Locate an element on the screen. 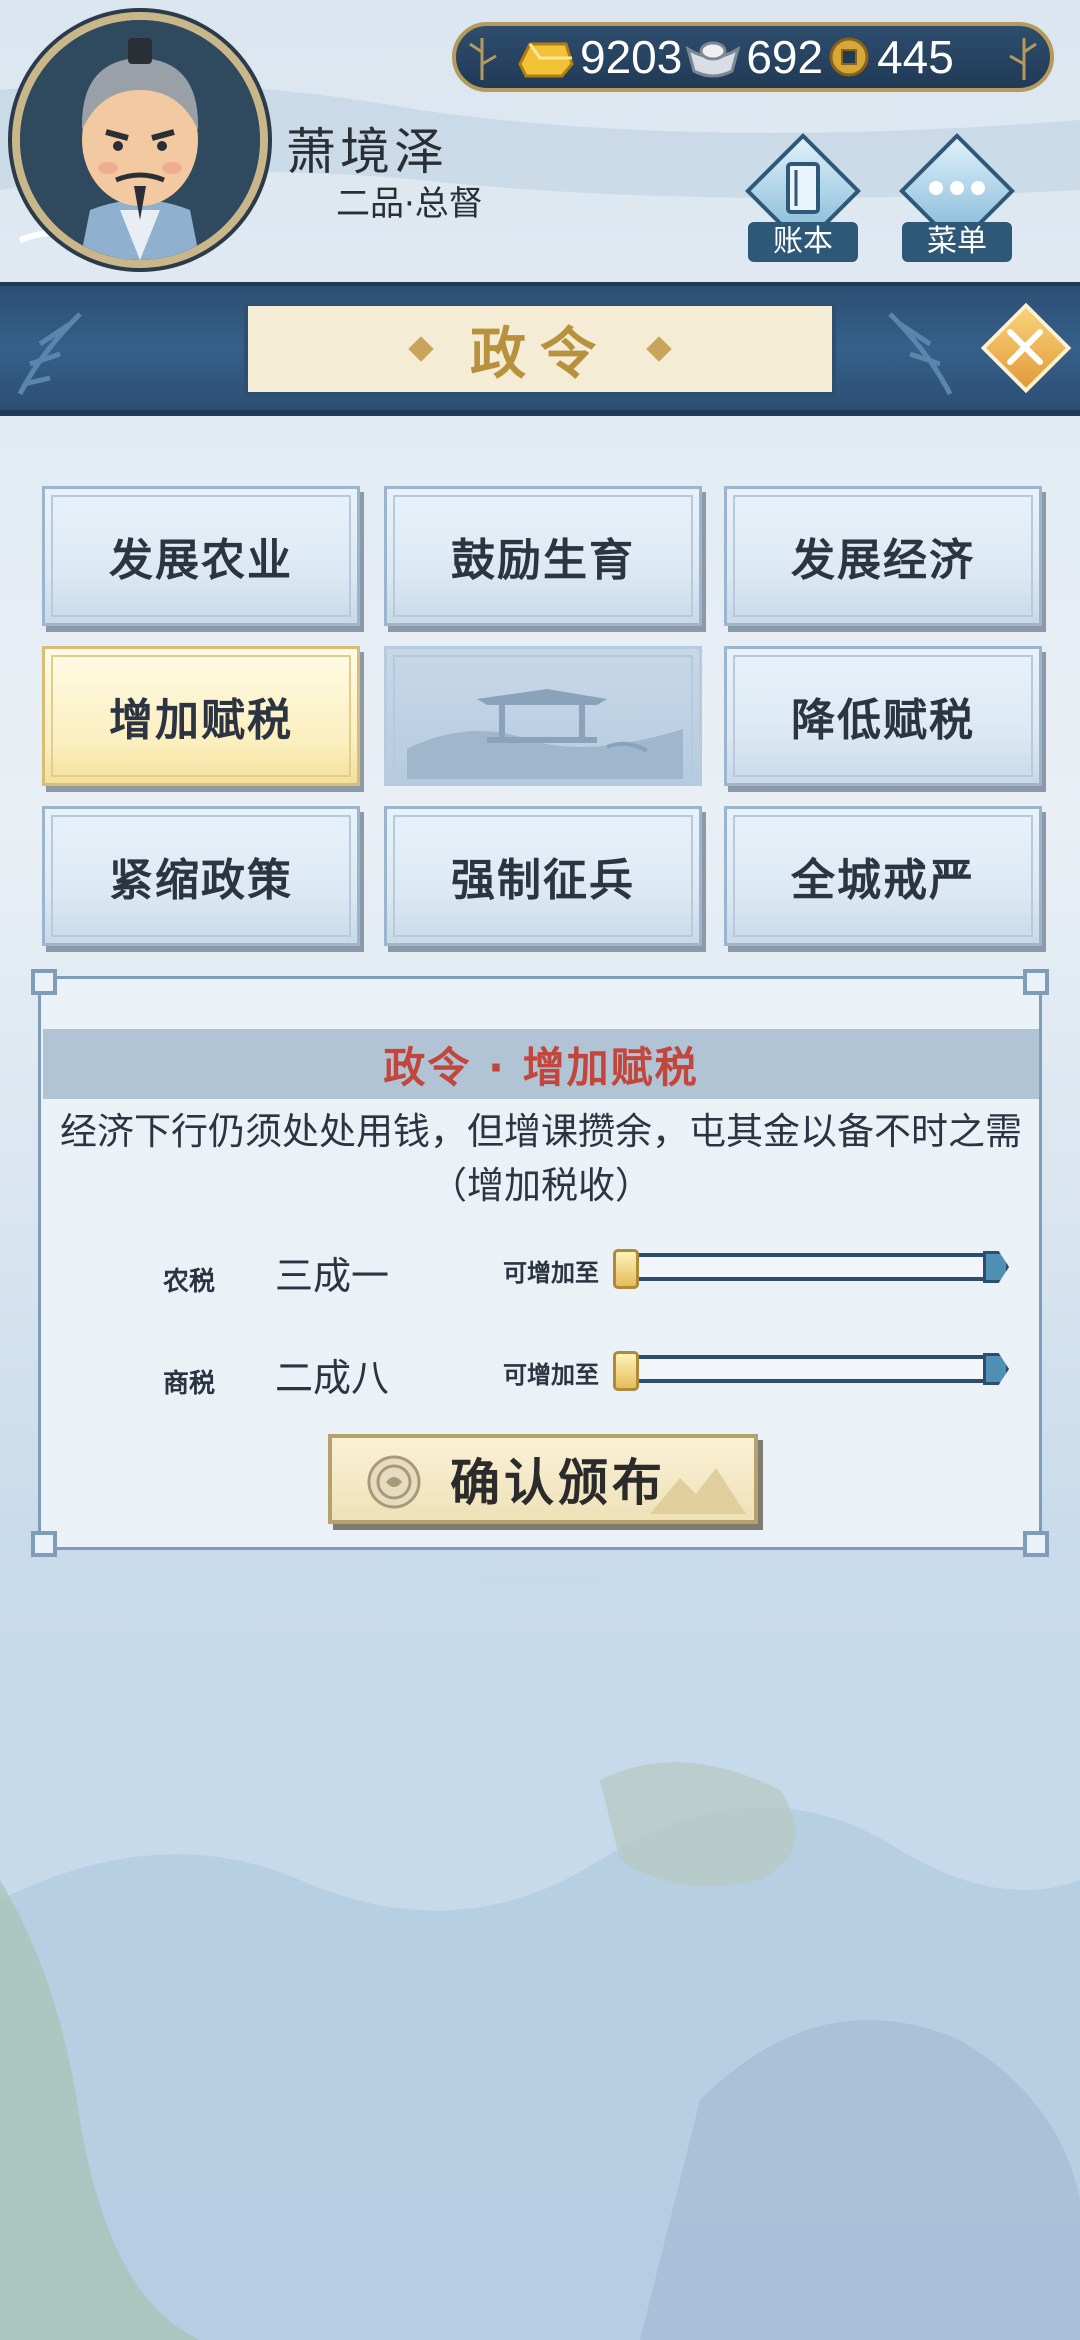 The image size is (1080, 2340). close-button is located at coordinates (1026, 348).